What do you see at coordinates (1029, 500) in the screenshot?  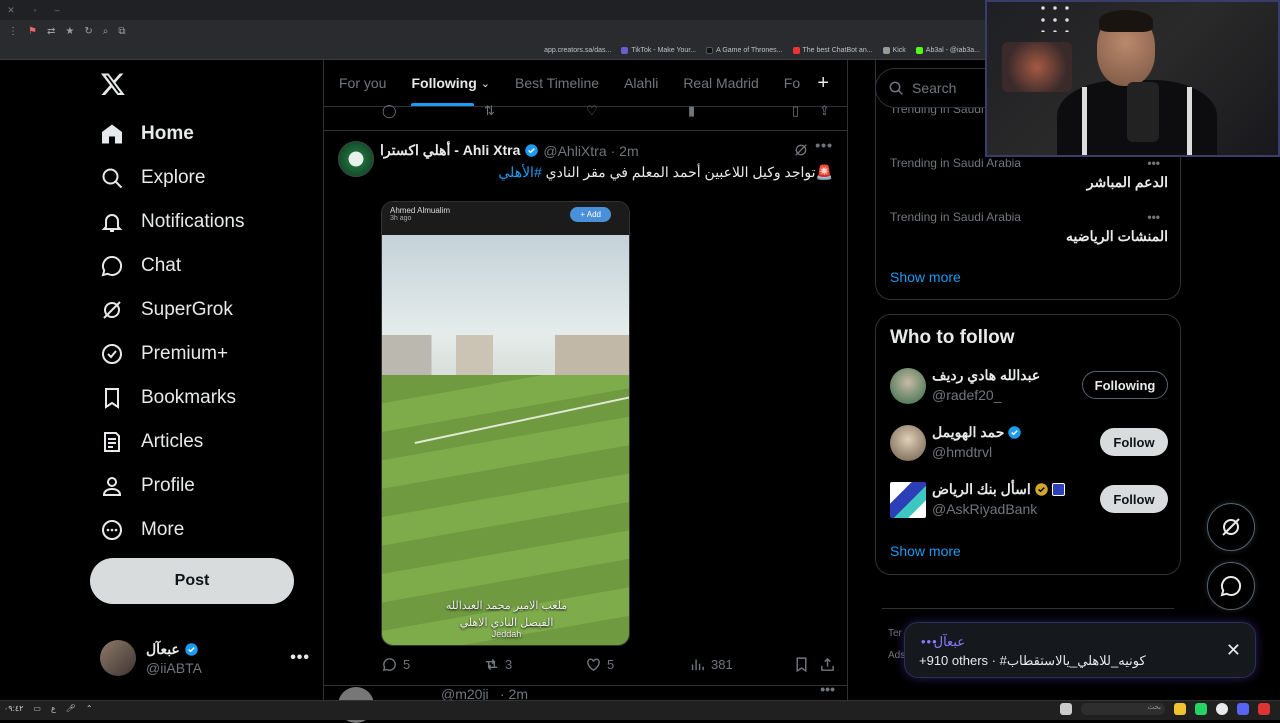 I see `follow-suggestion: اسأل بنك الرياض @AskRiyadBank Follow` at bounding box center [1029, 500].